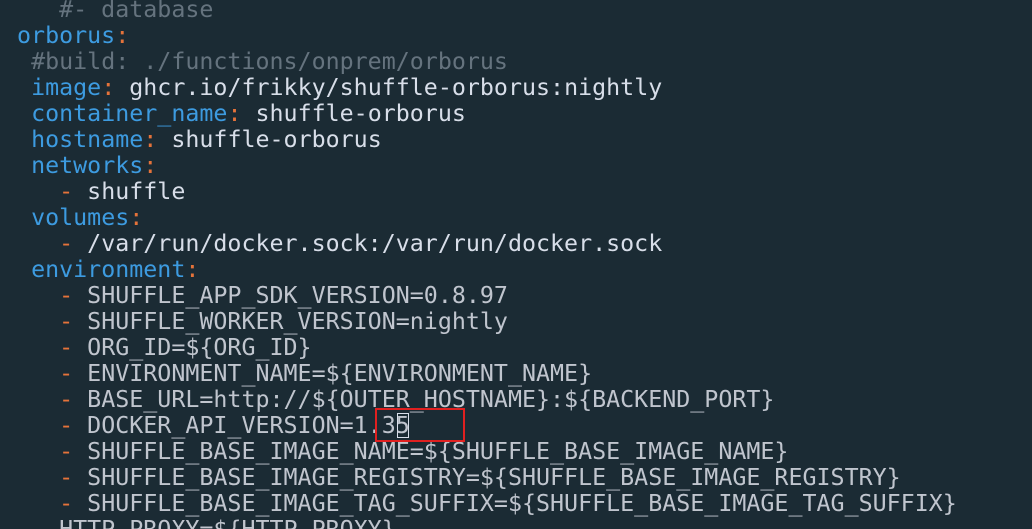 This screenshot has width=1032, height=529. What do you see at coordinates (290, 295) in the screenshot?
I see `env-entry: SHUFFLE_APP_SDK_VERSION=0.8.97` at bounding box center [290, 295].